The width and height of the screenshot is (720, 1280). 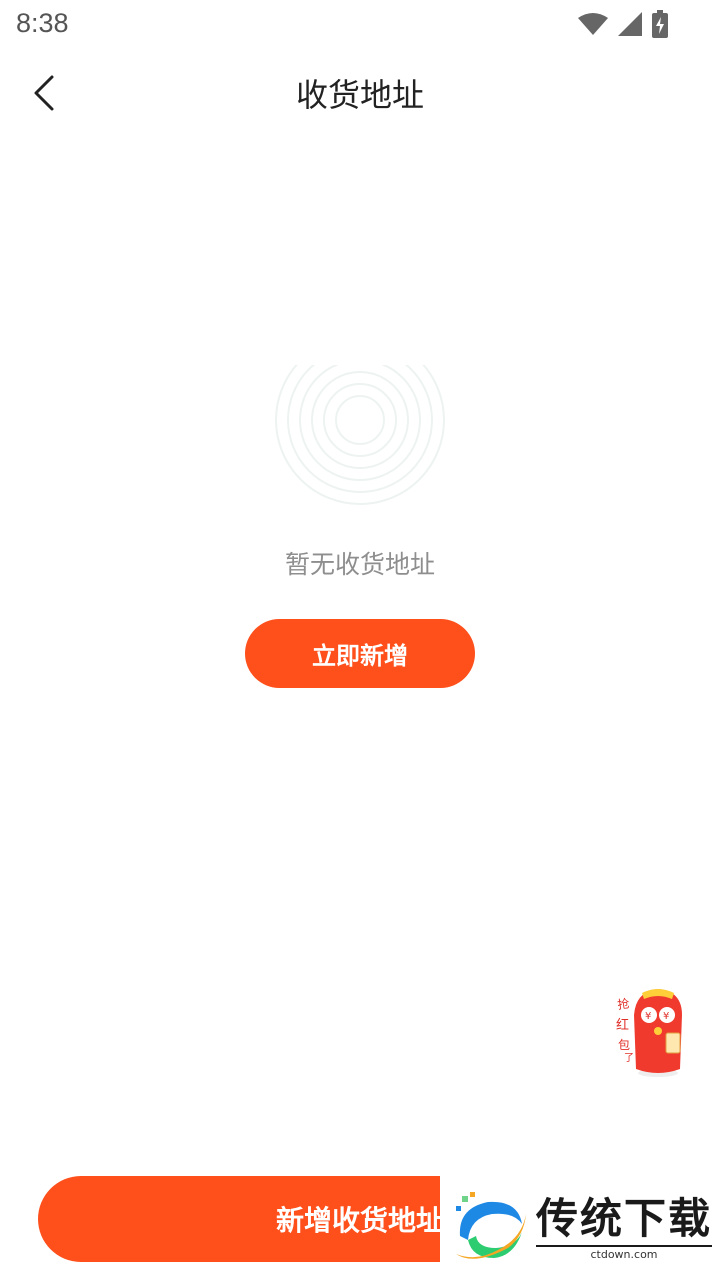 I want to click on status-time: 8:38, so click(x=42, y=23).